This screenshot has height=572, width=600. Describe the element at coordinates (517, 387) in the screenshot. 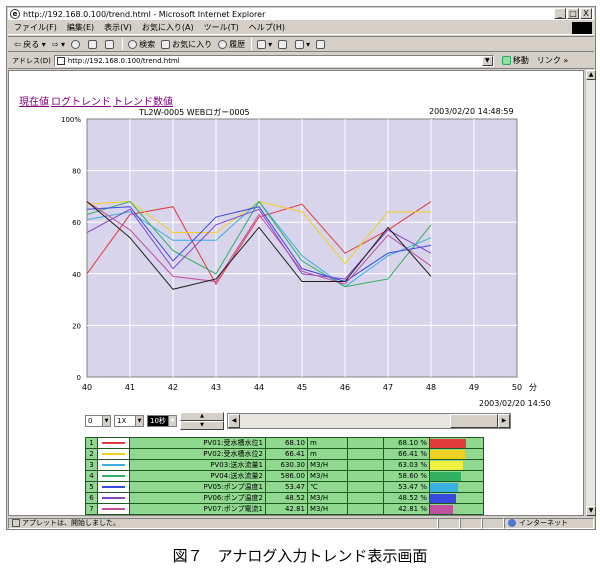

I see `x-tick-label: 50` at that location.